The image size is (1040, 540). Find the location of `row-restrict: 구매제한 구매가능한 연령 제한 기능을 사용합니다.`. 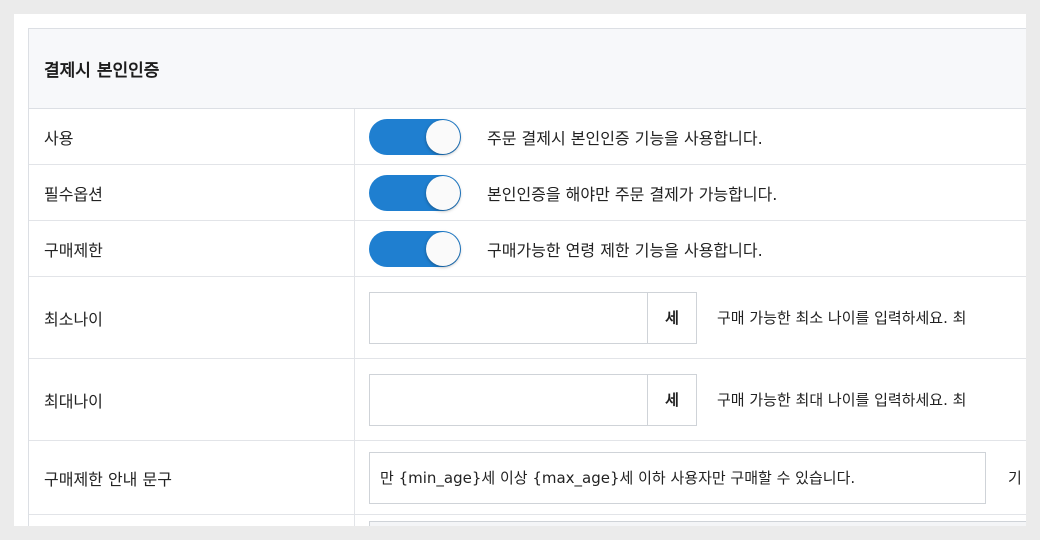

row-restrict: 구매제한 구매가능한 연령 제한 기능을 사용합니다. is located at coordinates (527, 249).